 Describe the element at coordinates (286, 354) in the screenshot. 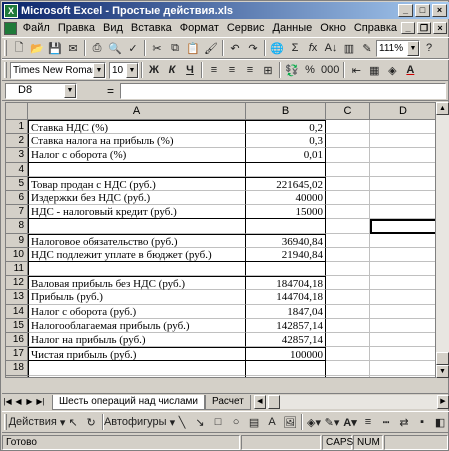

I see `cell-b: 100000` at that location.